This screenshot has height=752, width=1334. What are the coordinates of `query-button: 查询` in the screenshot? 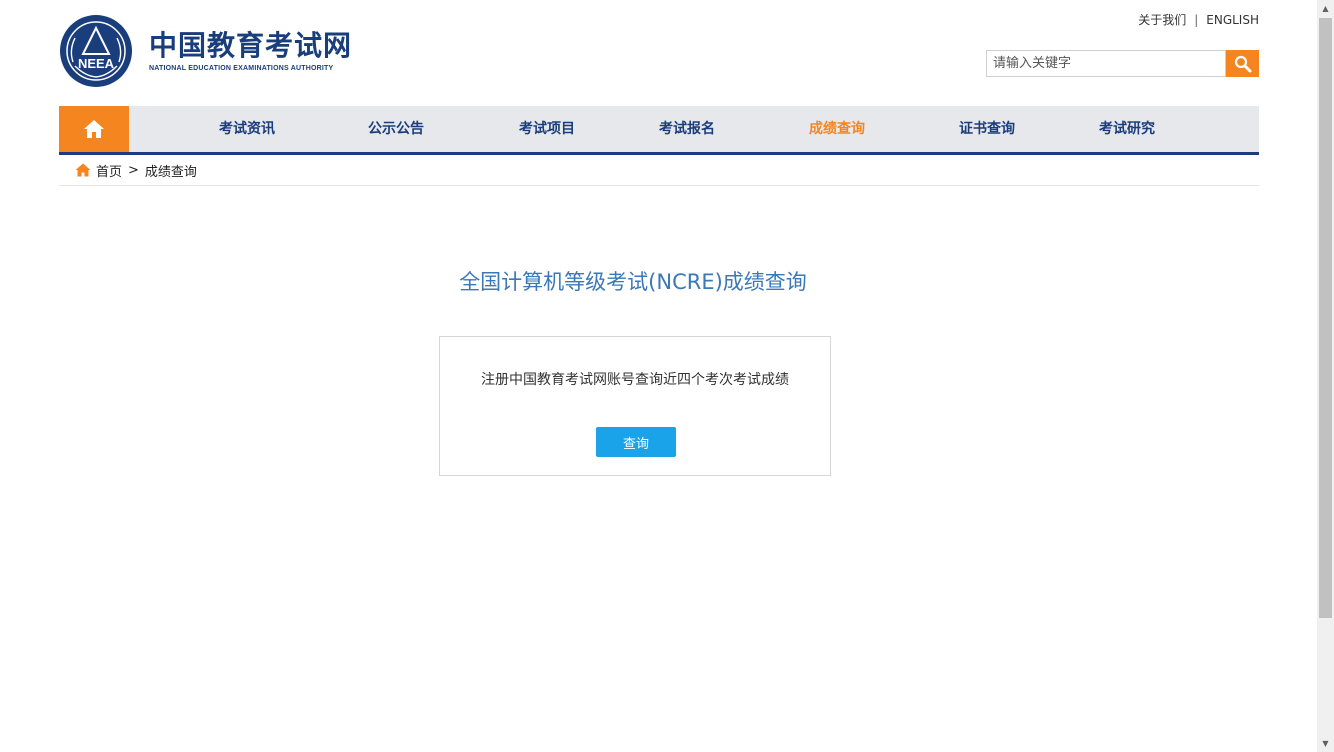 It's located at (636, 442).